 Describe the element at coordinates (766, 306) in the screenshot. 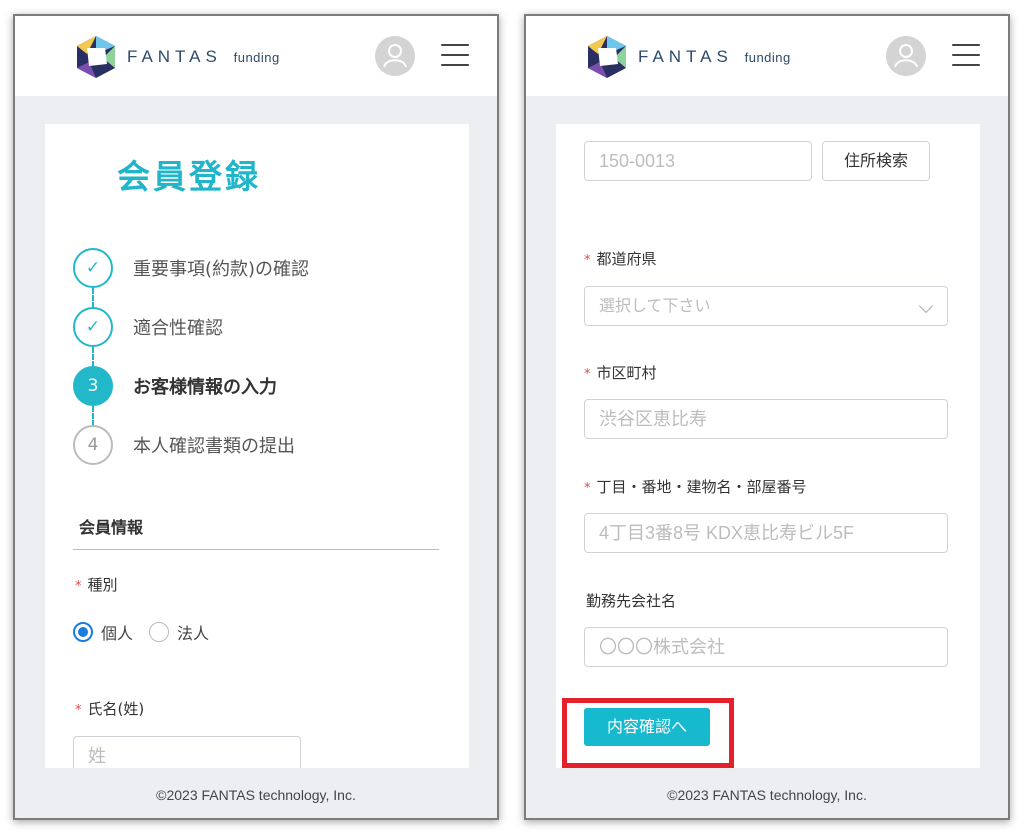

I see `prefecture-select: 選択して下さい` at that location.